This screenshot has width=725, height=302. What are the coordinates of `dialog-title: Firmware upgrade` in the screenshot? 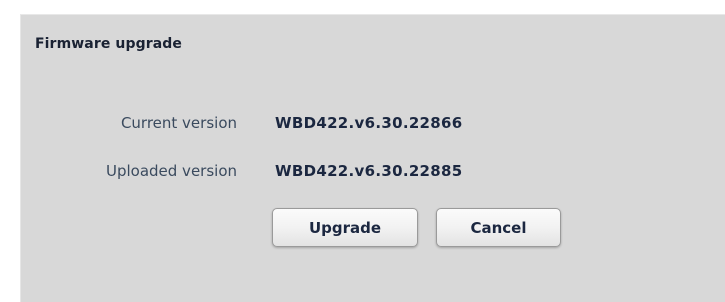 It's located at (108, 44).